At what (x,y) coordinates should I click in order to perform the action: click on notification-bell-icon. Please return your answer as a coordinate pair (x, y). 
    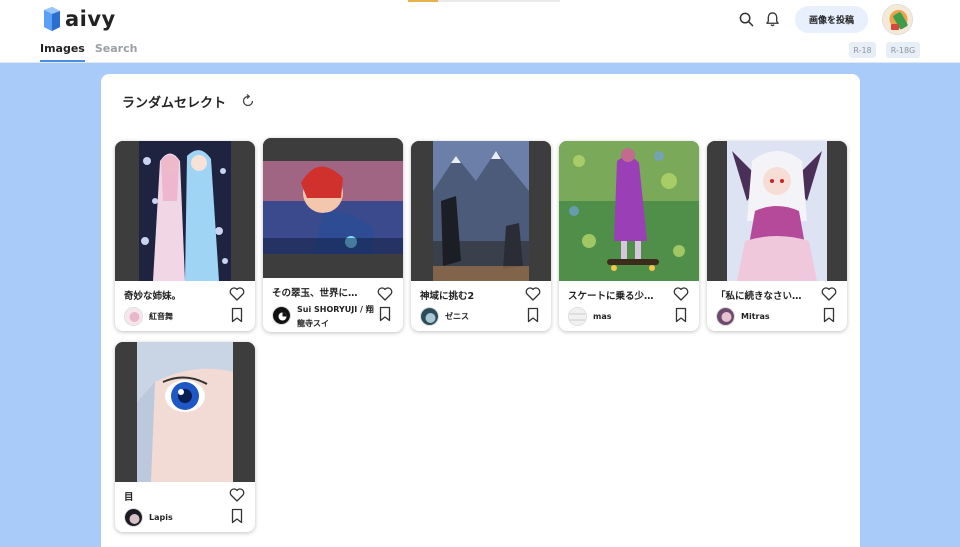
    Looking at the image, I should click on (772, 19).